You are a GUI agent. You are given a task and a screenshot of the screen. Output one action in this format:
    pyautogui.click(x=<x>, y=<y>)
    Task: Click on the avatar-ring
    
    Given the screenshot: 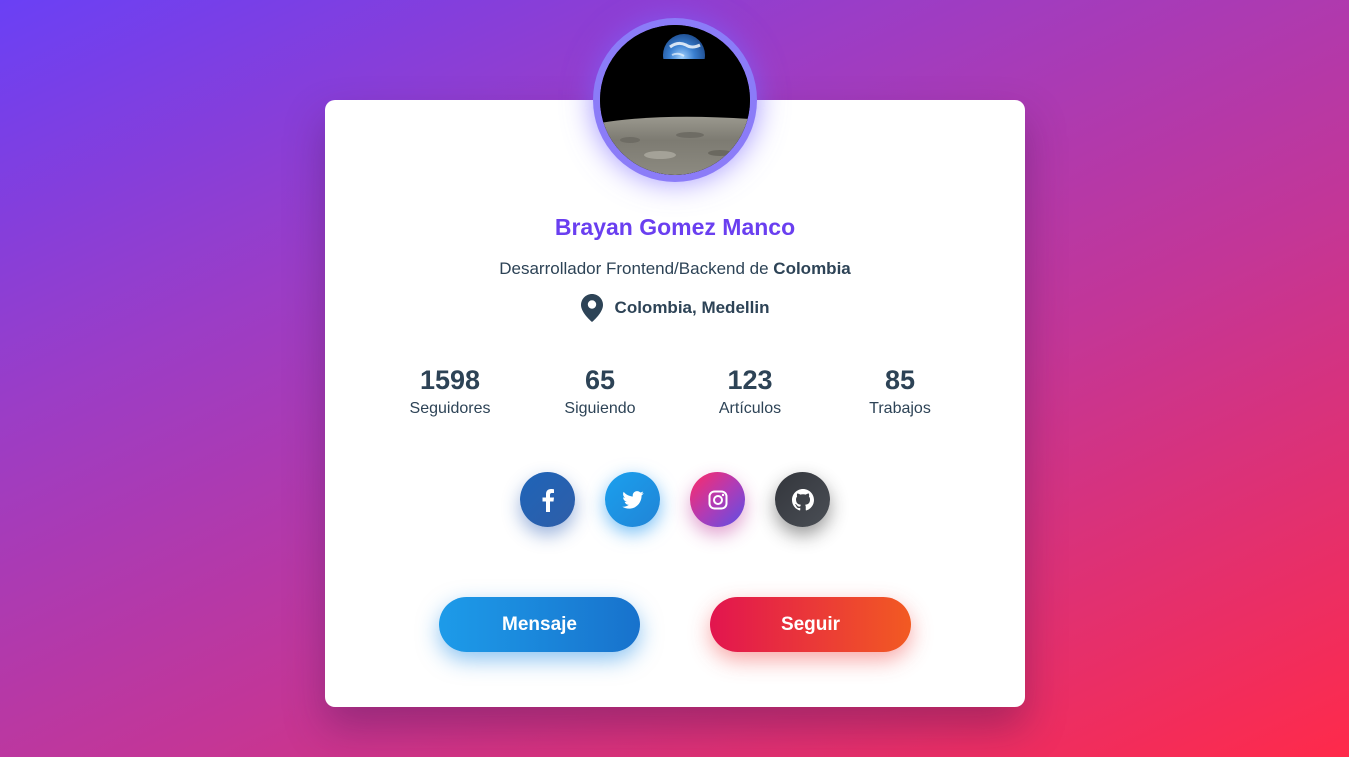 What is the action you would take?
    pyautogui.click(x=675, y=100)
    